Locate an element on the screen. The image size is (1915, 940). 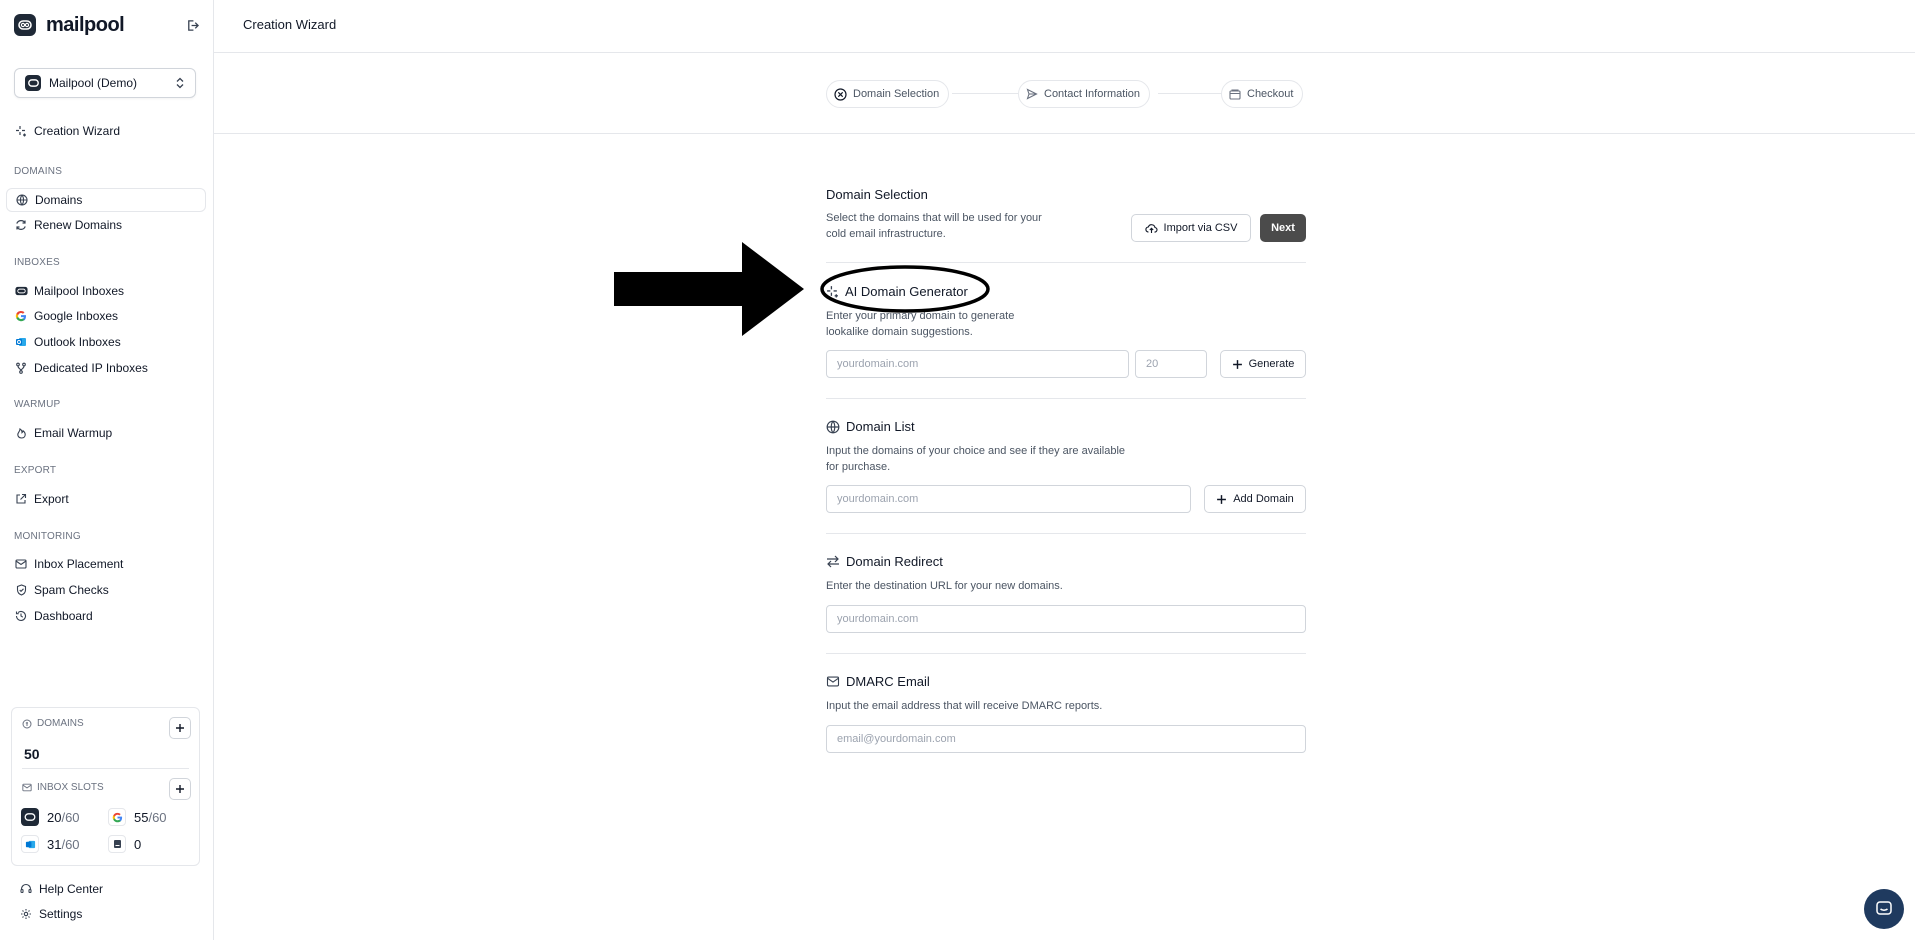
domain-list-input is located at coordinates (1008, 499).